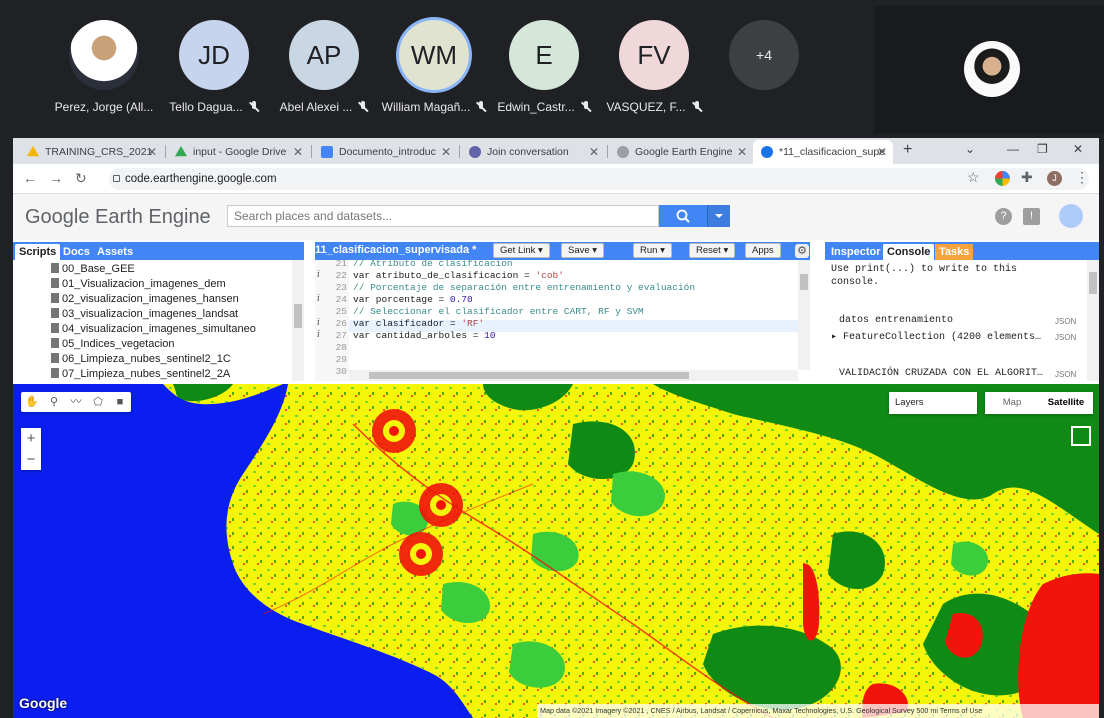 Image resolution: width=1104 pixels, height=718 pixels. Describe the element at coordinates (1066, 403) in the screenshot. I see `map-type-satellite-button: Satellite` at that location.